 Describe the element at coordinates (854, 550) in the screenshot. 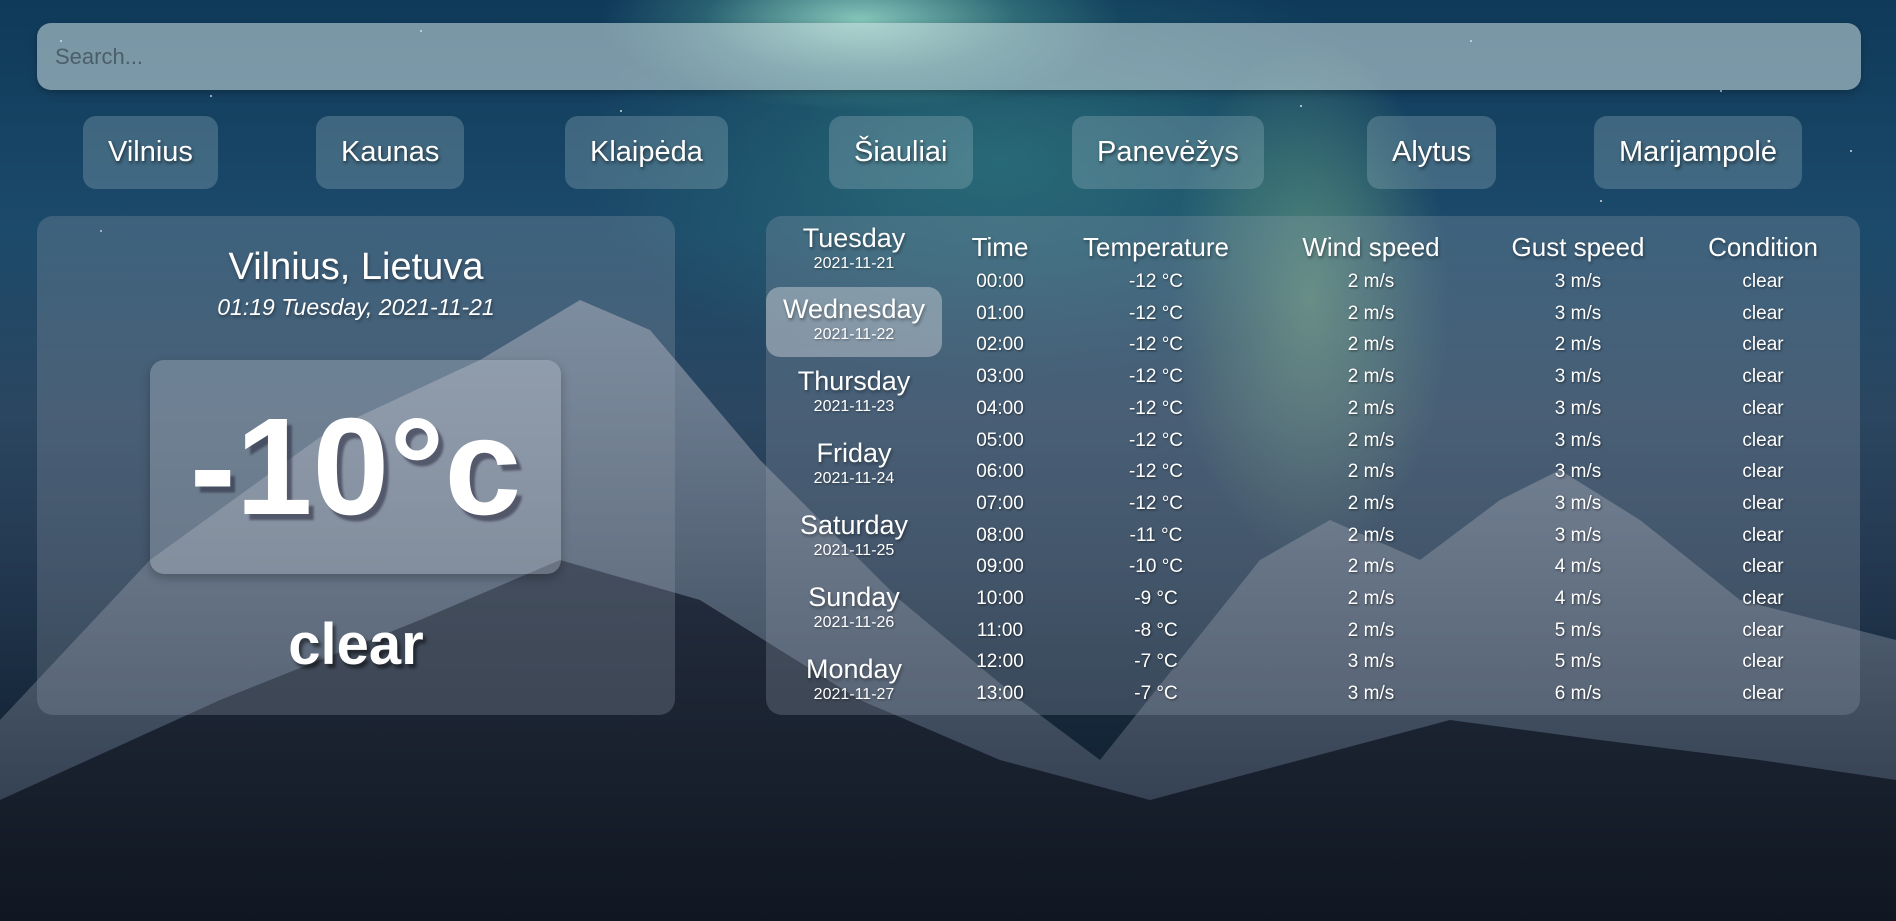

I see `day-tab-date: 2021-11-25` at that location.